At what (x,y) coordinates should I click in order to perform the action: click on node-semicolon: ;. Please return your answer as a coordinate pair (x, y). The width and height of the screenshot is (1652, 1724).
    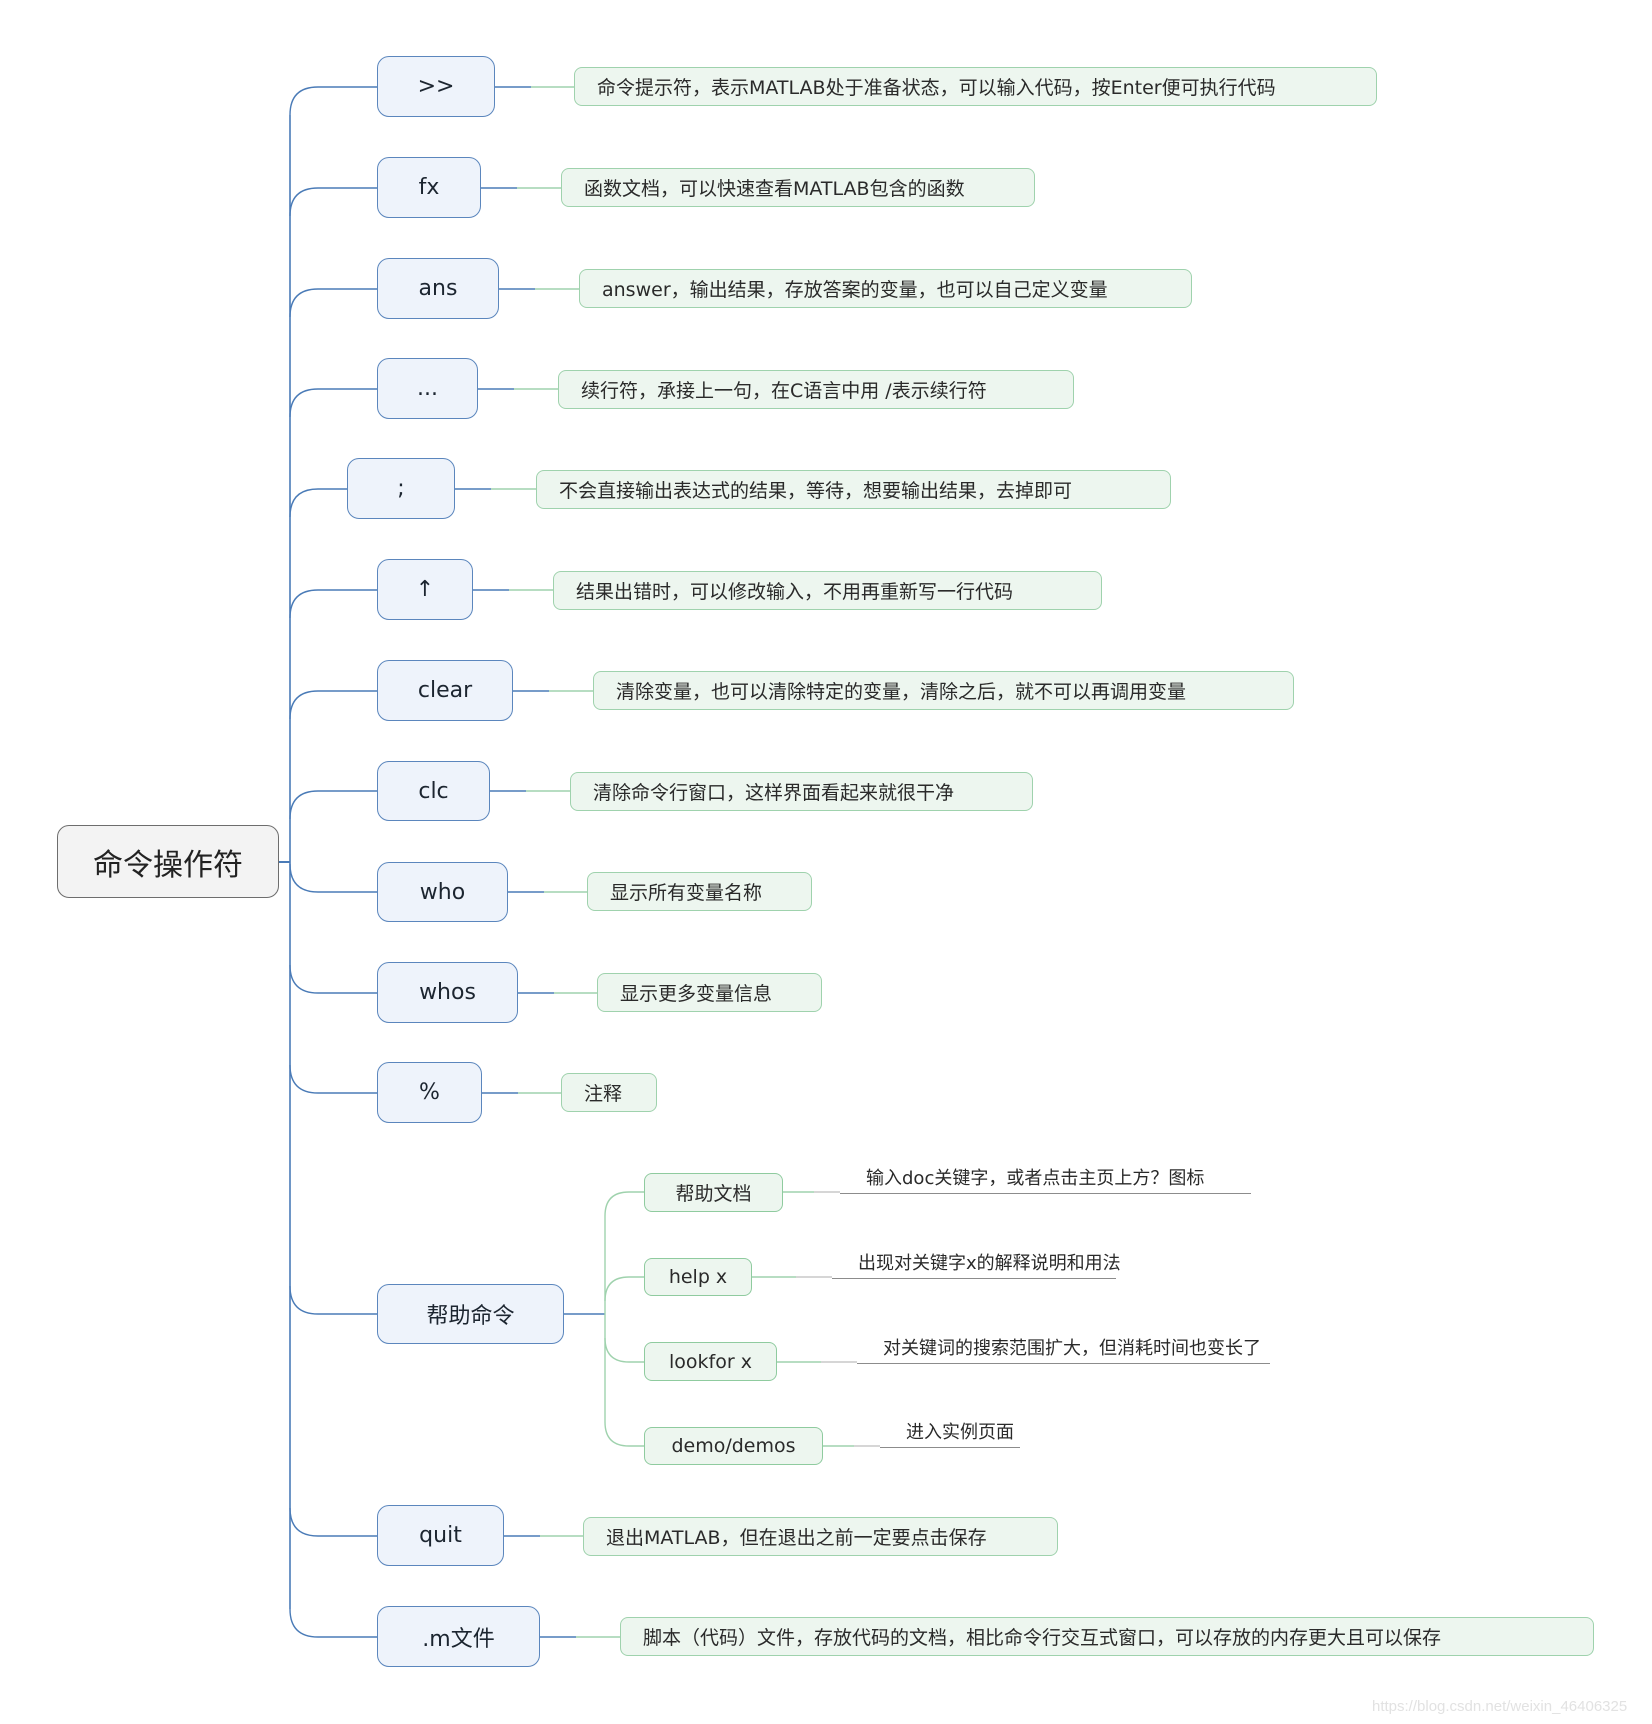
    Looking at the image, I should click on (401, 488).